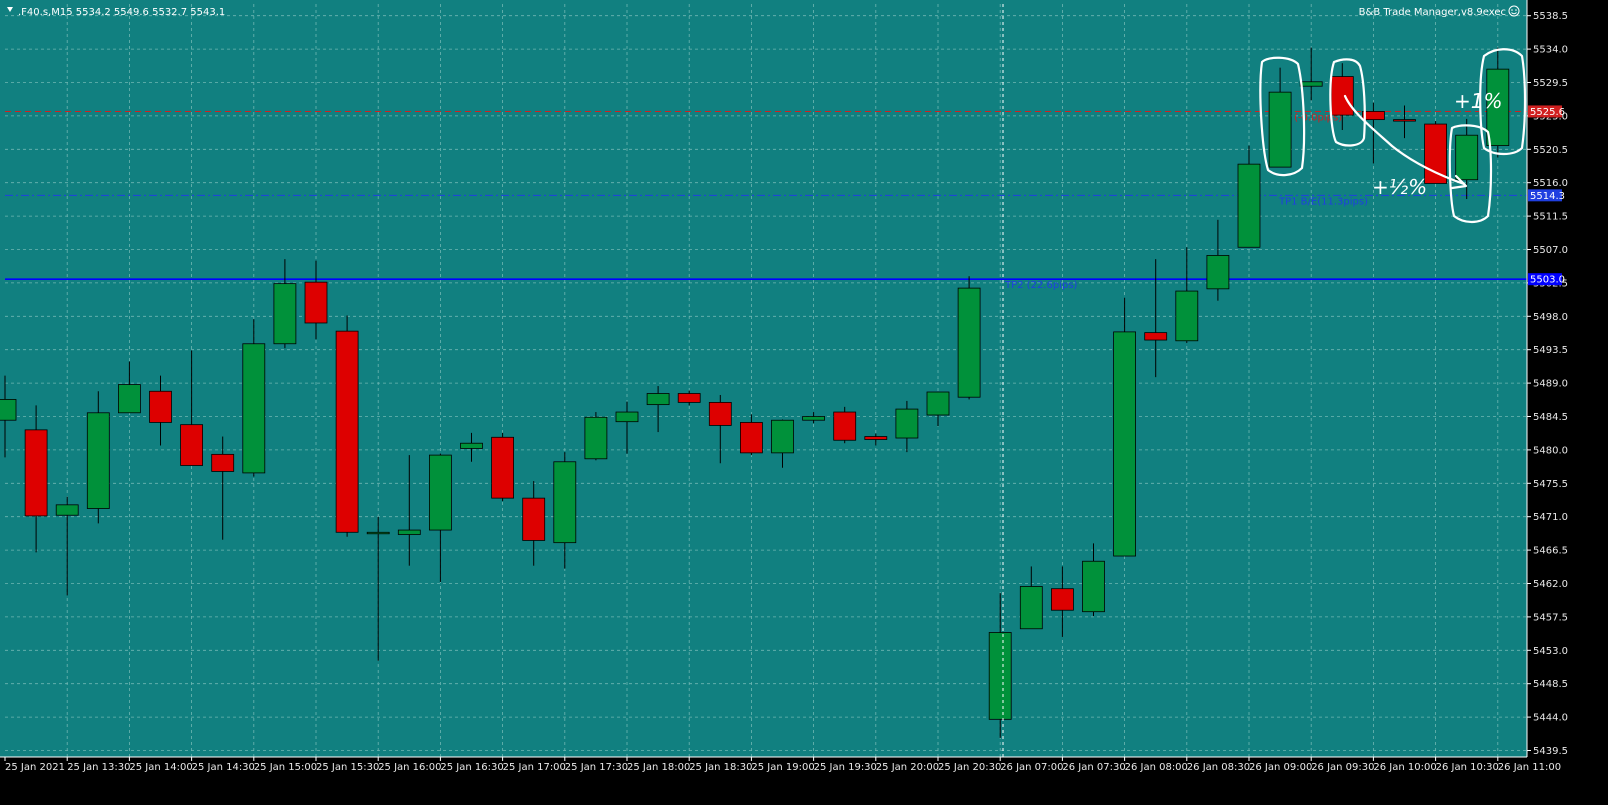  I want to click on time-tick-label: 25 Jan 2021, so click(35, 767).